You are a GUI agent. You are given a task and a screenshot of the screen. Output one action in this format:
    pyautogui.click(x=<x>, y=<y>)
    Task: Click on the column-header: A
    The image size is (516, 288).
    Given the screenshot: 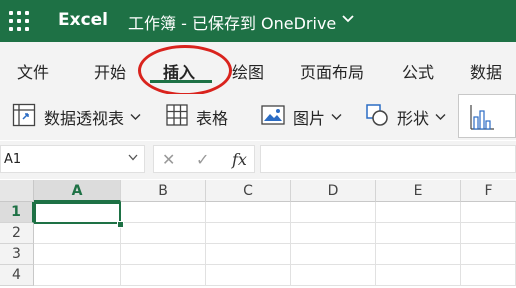 What is the action you would take?
    pyautogui.click(x=77, y=191)
    